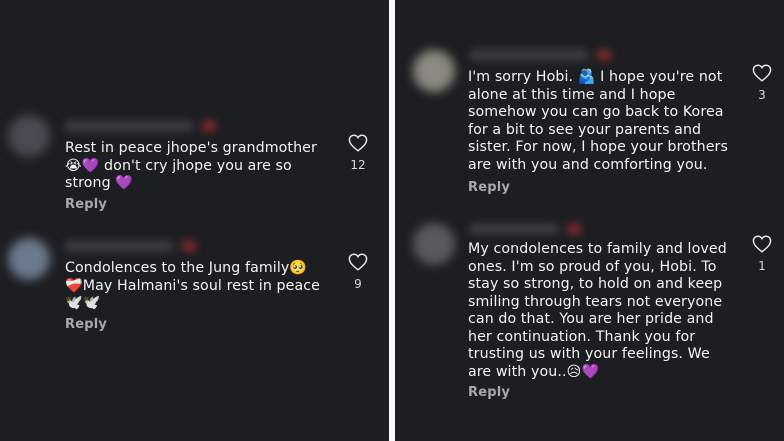 The width and height of the screenshot is (784, 441). Describe the element at coordinates (358, 272) in the screenshot. I see `like-control: 9` at that location.